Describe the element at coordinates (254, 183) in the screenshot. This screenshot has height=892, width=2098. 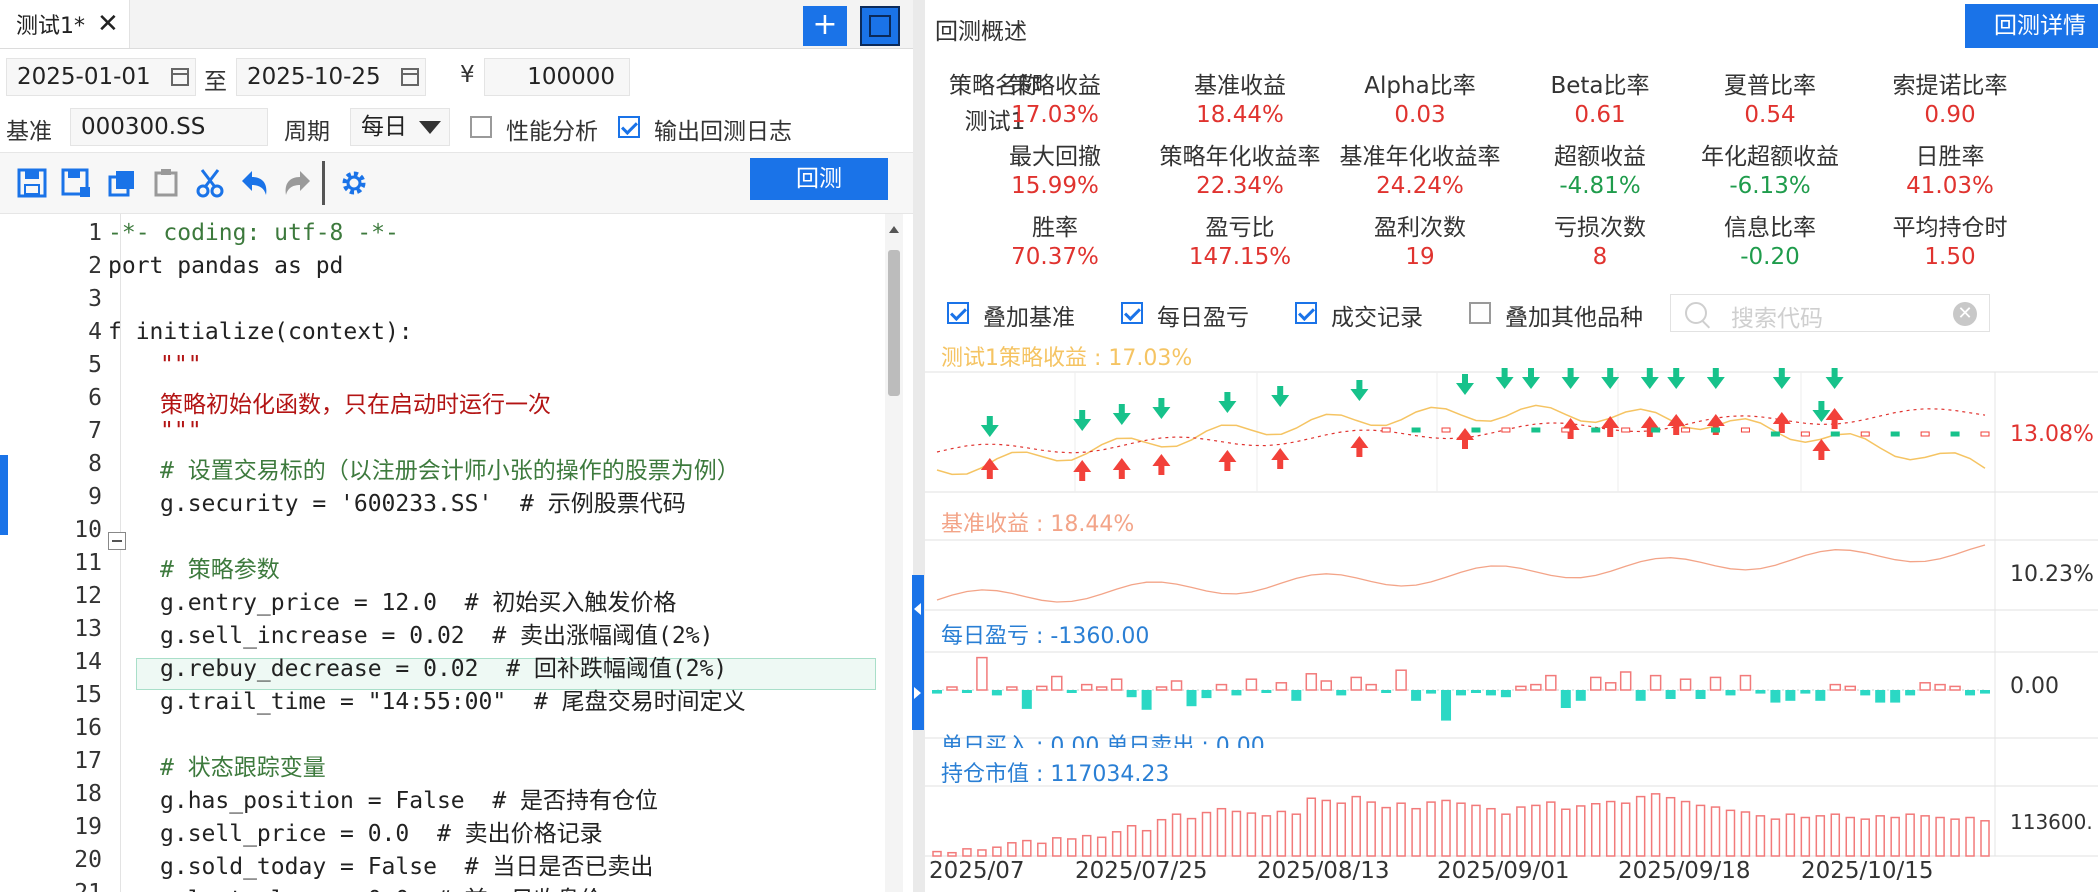
I see `undo-icon` at that location.